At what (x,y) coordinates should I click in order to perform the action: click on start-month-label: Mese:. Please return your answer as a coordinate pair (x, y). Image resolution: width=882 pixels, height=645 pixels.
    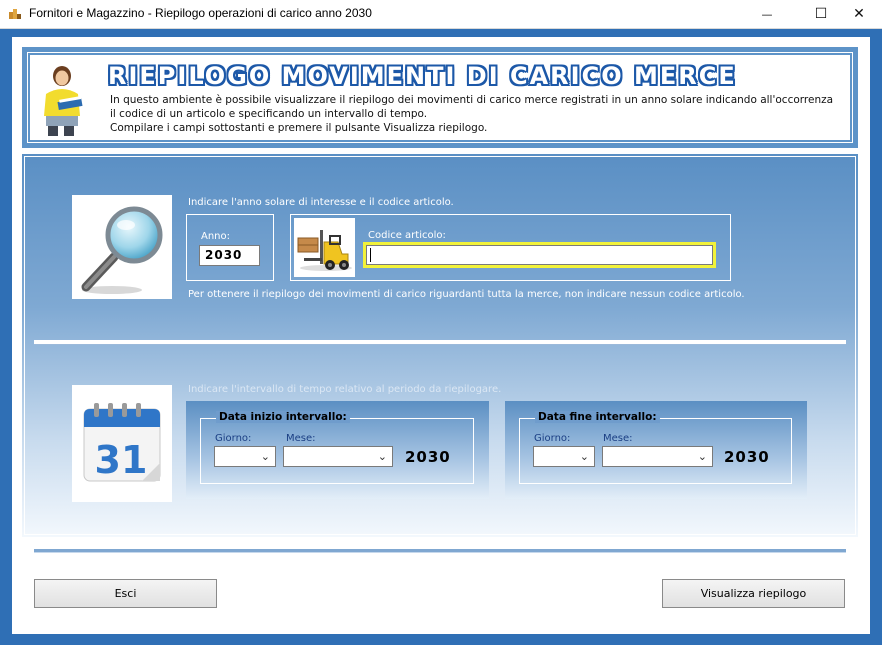
    Looking at the image, I should click on (301, 438).